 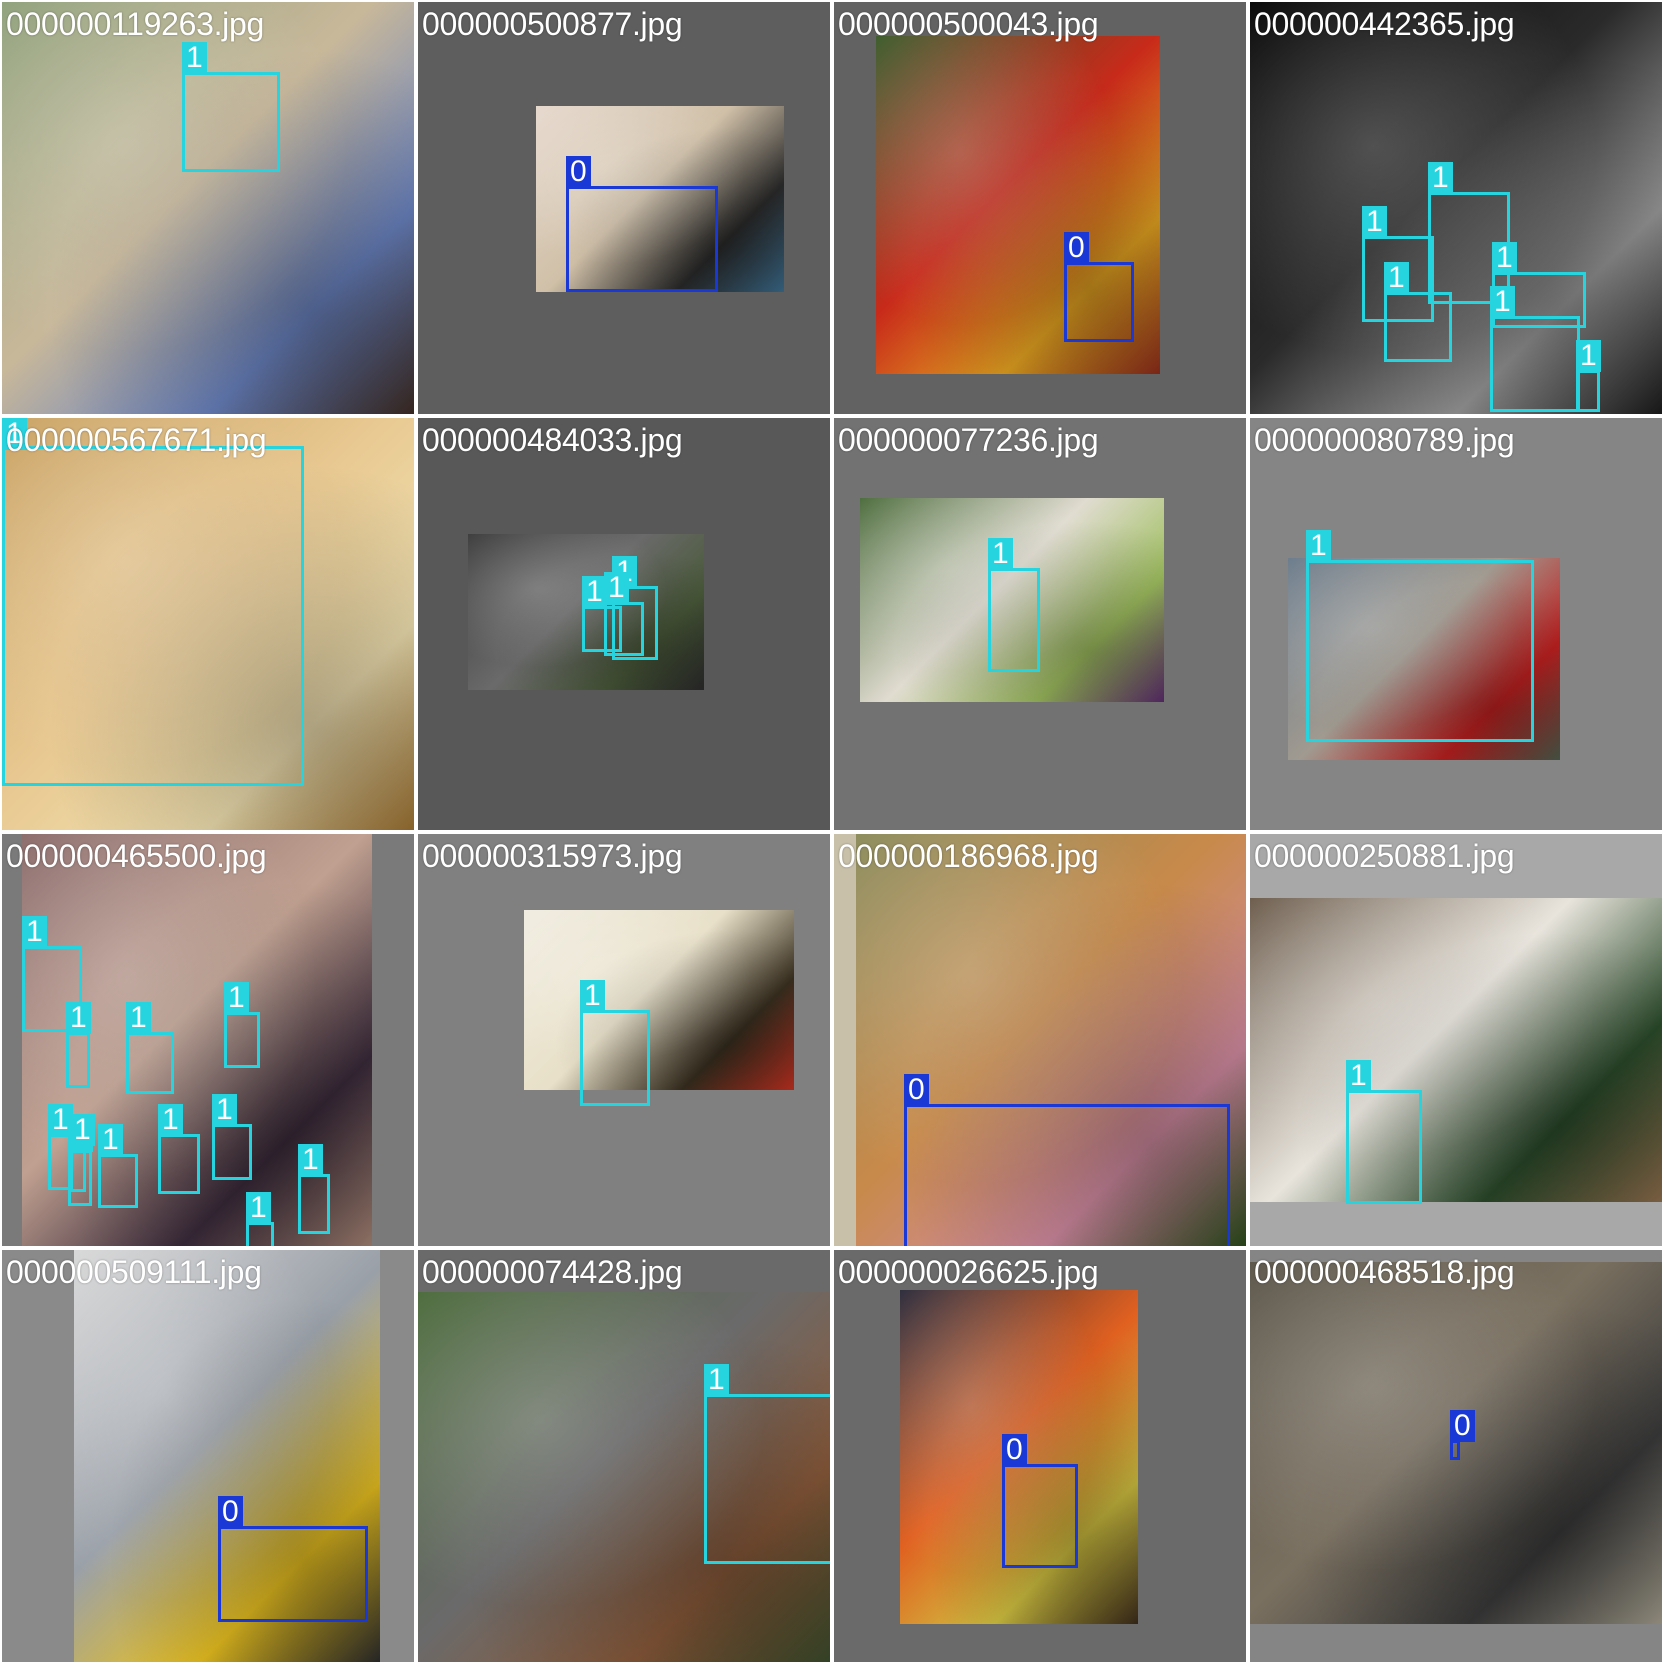 I want to click on tile-filename: 000000509111.jpg, so click(x=134, y=1272).